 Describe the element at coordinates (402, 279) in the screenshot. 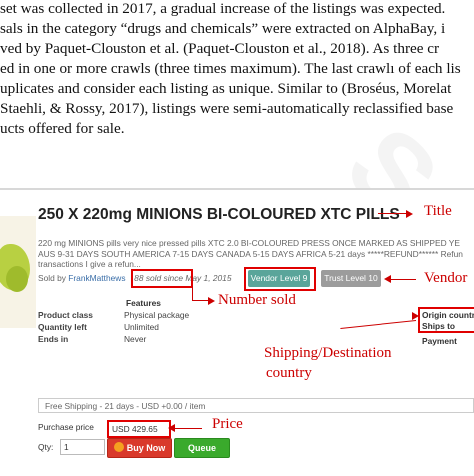

I see `vendor-arrow` at that location.